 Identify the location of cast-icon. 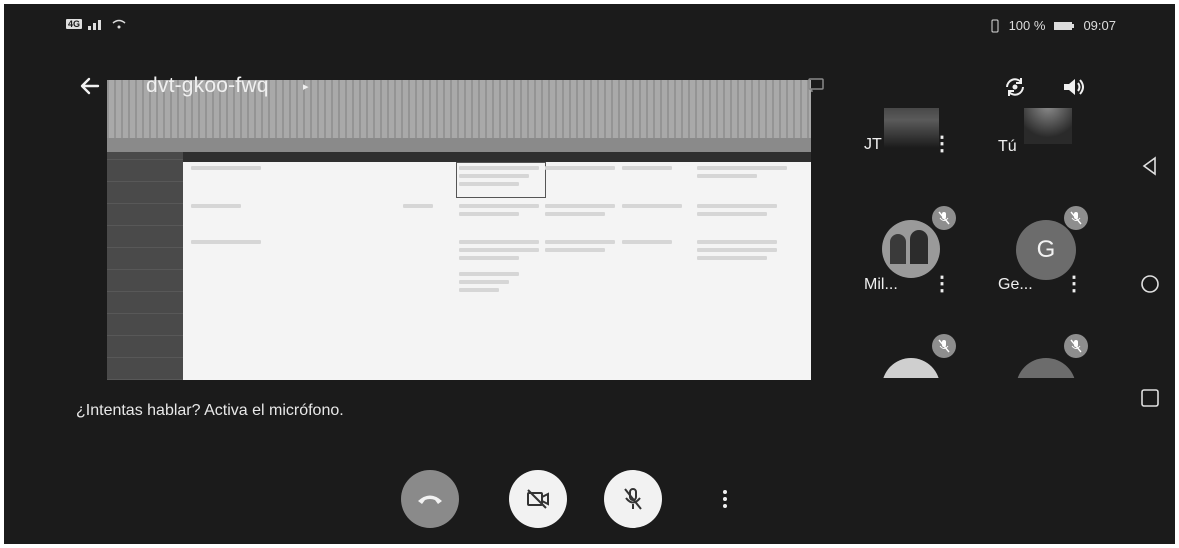
(816, 85).